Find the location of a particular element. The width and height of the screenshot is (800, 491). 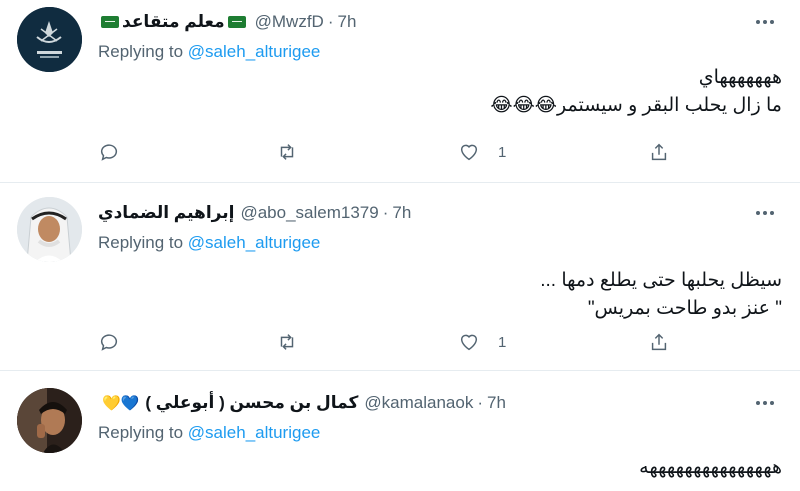

tweet-text-line: هههههههاي is located at coordinates (740, 77).